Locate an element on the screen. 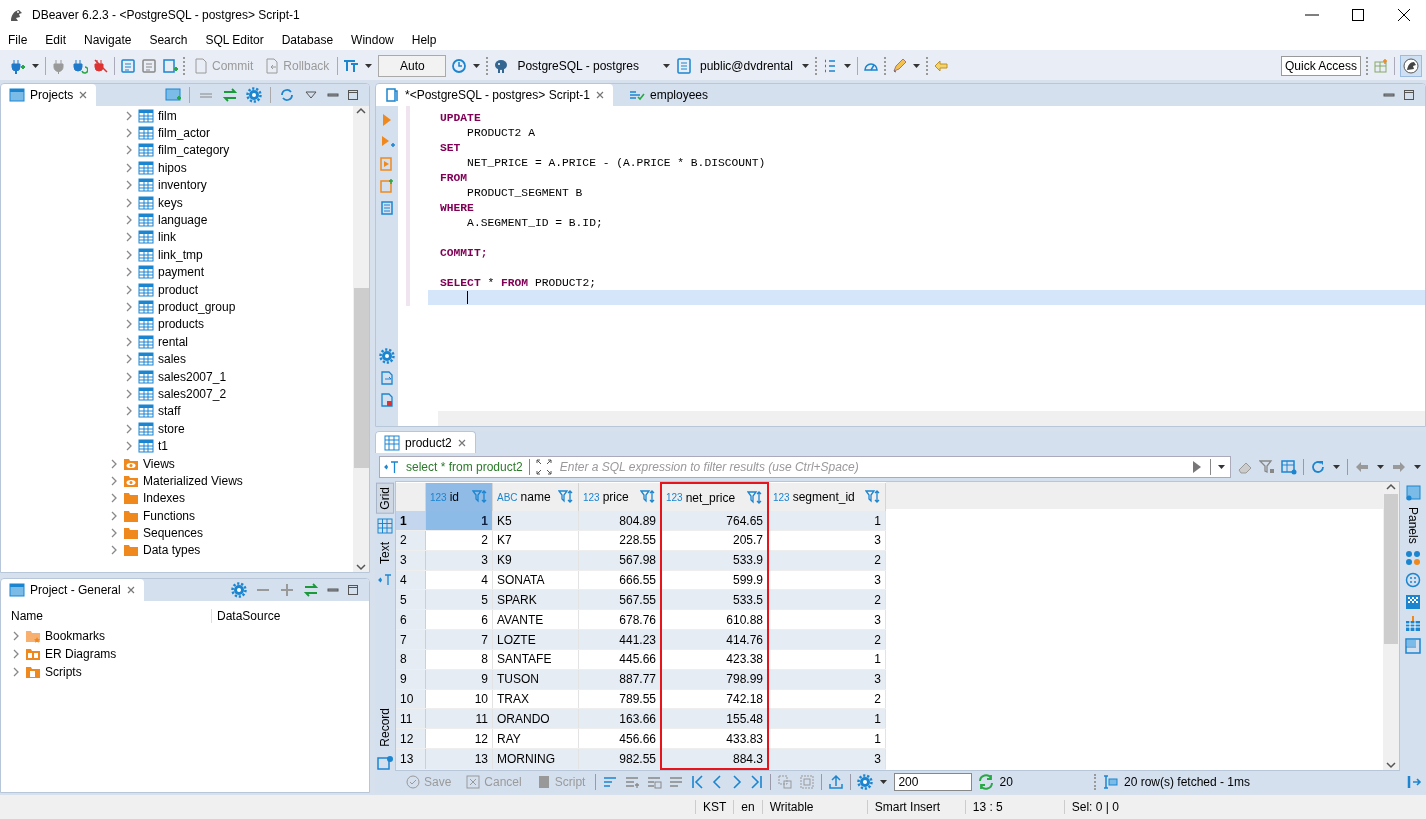  schema-selector: public@dvdrental is located at coordinates (746, 66).